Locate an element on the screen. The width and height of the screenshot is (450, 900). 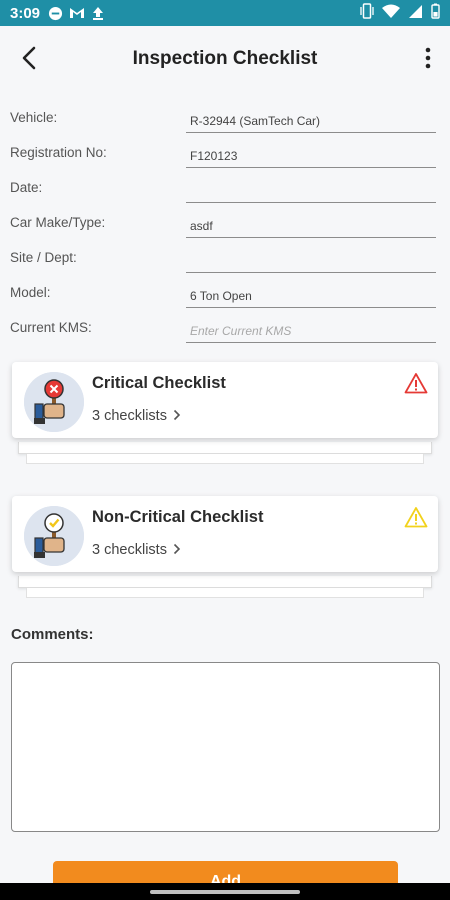
vehicle-label: Vehicle: is located at coordinates (34, 117).